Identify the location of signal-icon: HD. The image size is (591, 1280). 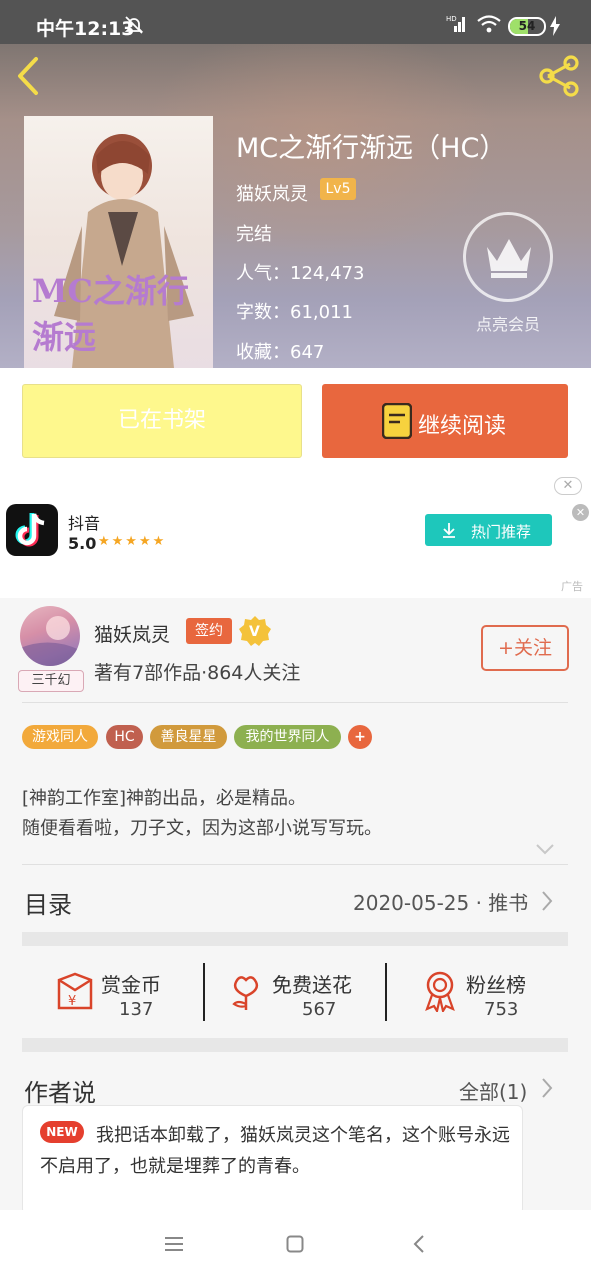
(455, 23).